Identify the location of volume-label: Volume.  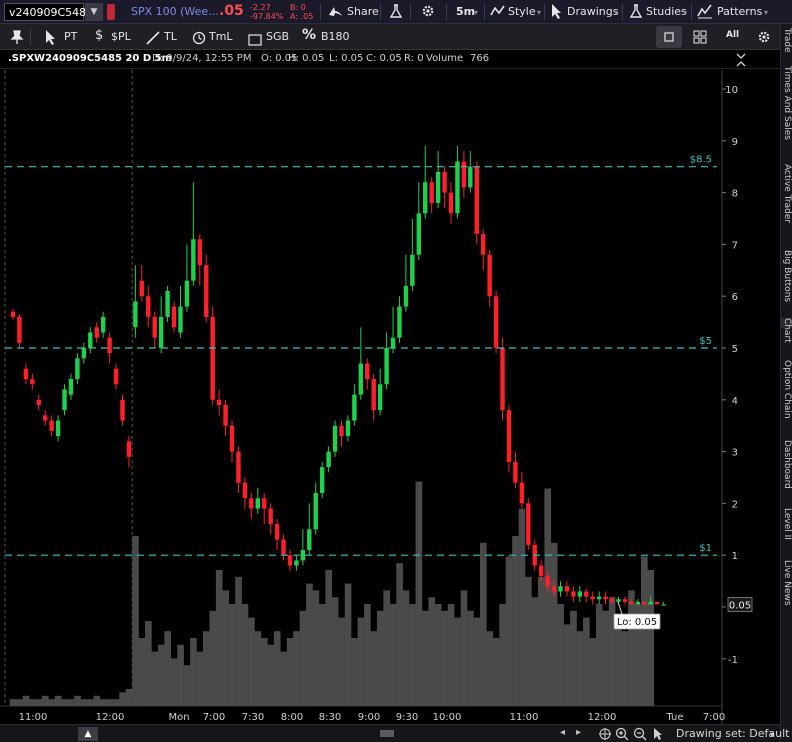
(445, 58).